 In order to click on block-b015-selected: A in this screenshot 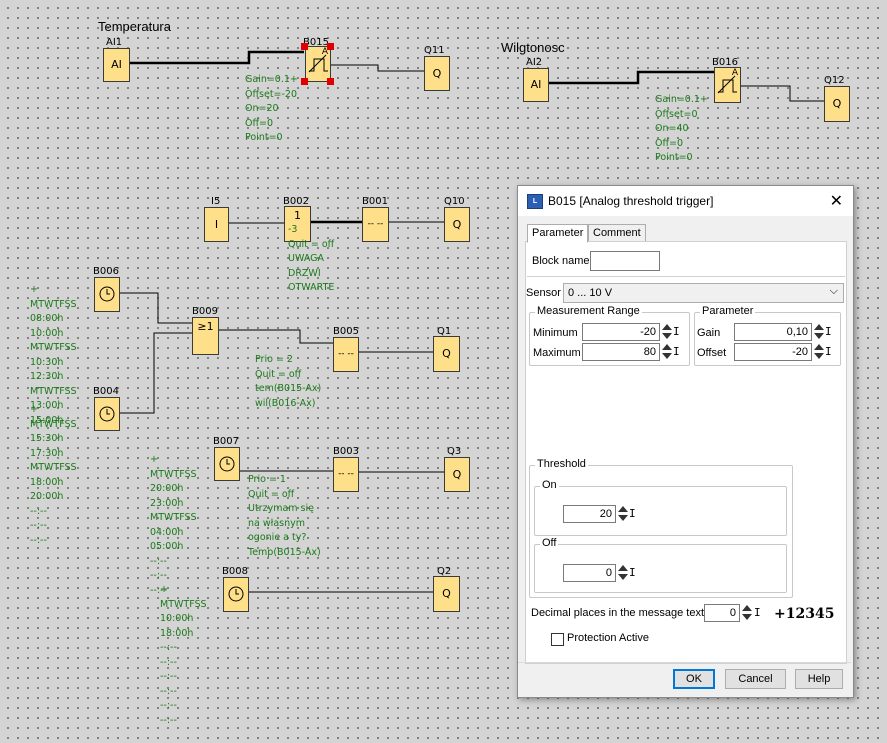, I will do `click(318, 64)`.